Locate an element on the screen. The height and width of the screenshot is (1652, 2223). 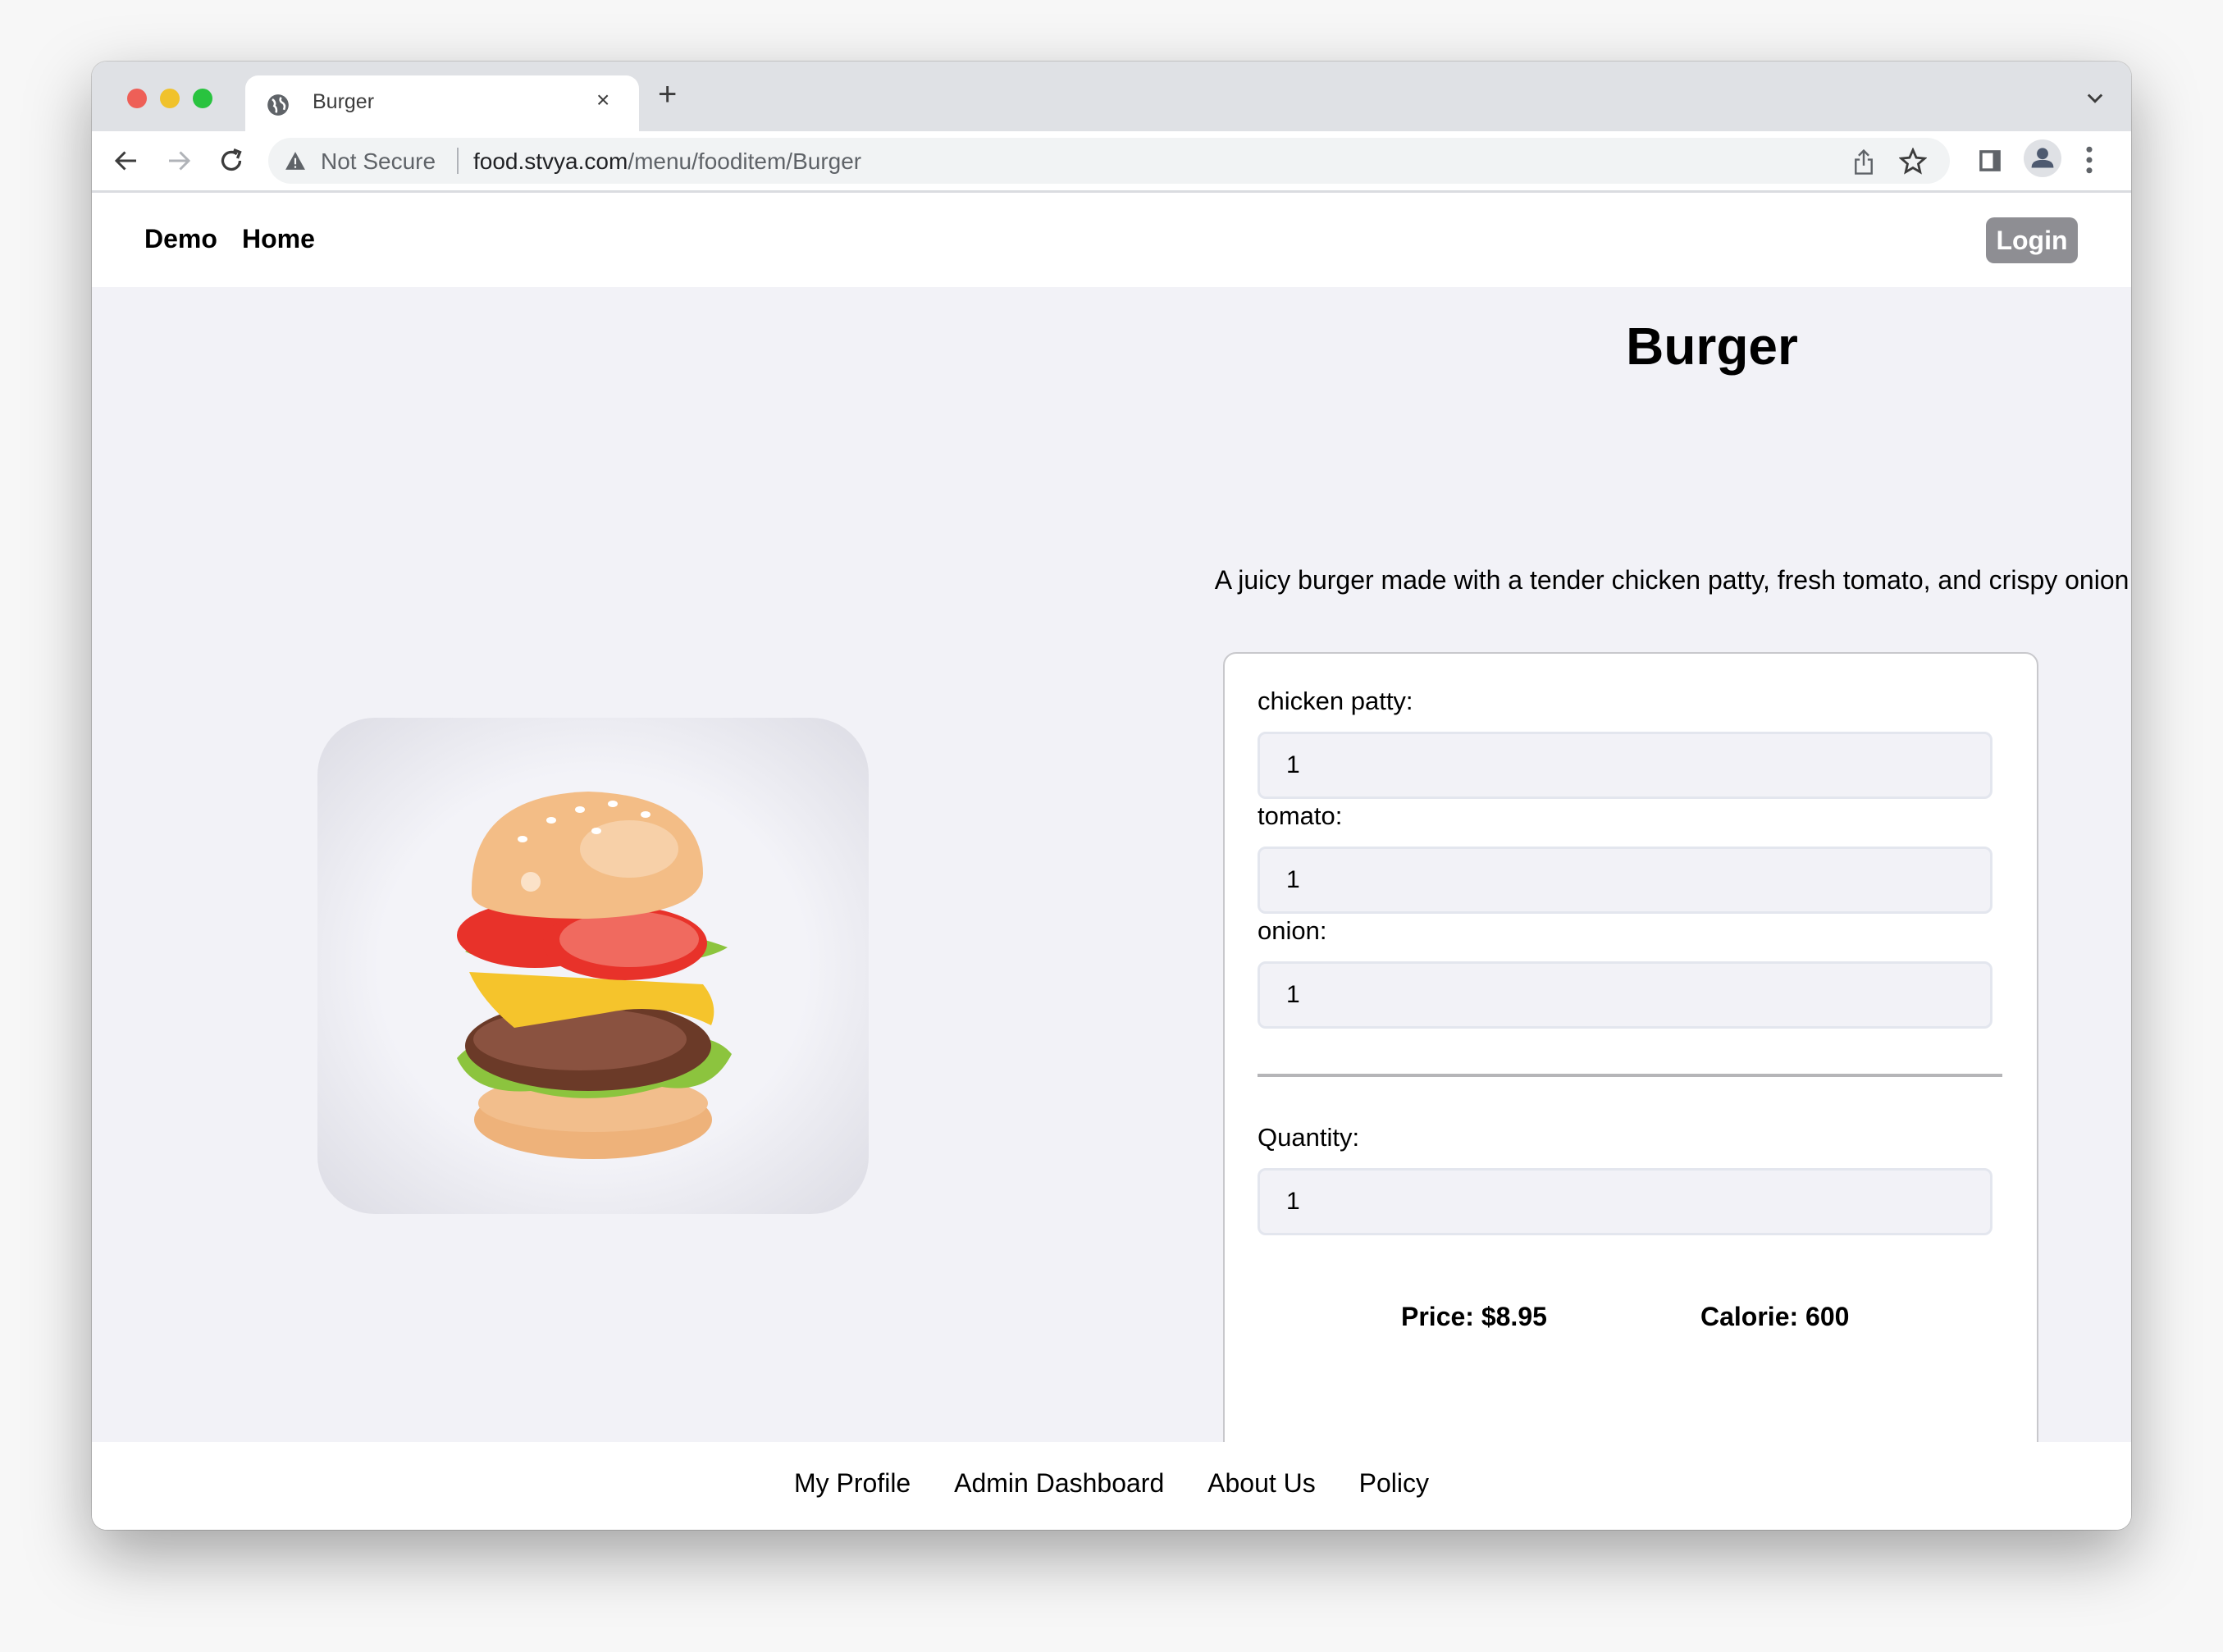
forward-icon is located at coordinates (179, 161).